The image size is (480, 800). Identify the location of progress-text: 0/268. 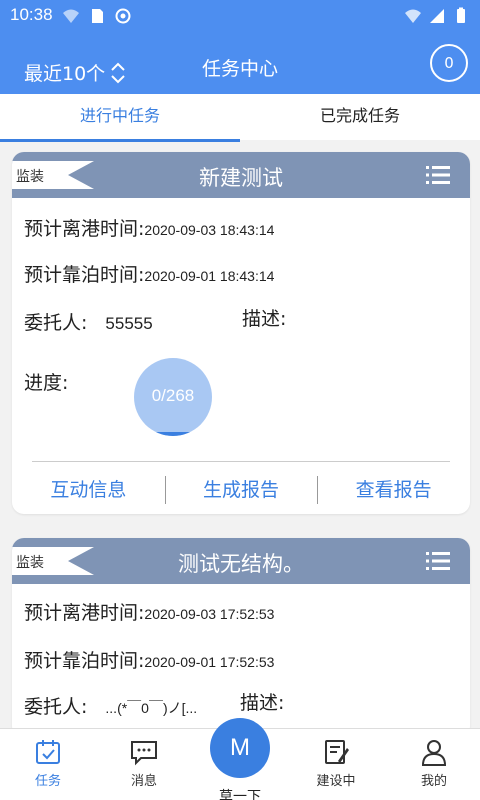
(173, 395).